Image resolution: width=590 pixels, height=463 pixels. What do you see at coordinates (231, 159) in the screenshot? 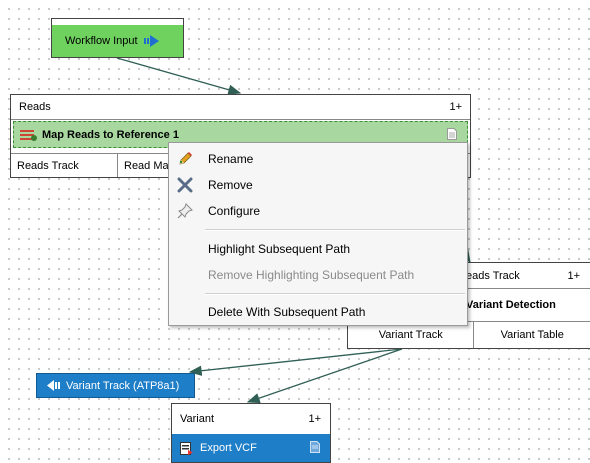
I see `menu-item-label: Rename` at bounding box center [231, 159].